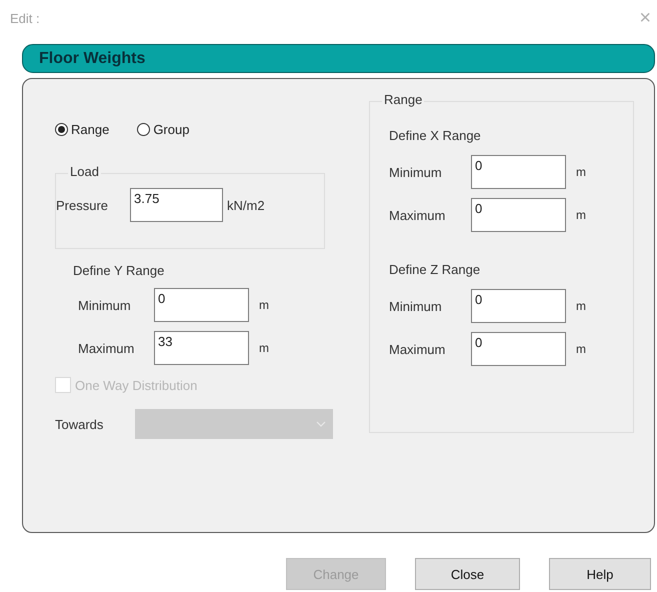  I want to click on section-title: Define X Range, so click(435, 135).